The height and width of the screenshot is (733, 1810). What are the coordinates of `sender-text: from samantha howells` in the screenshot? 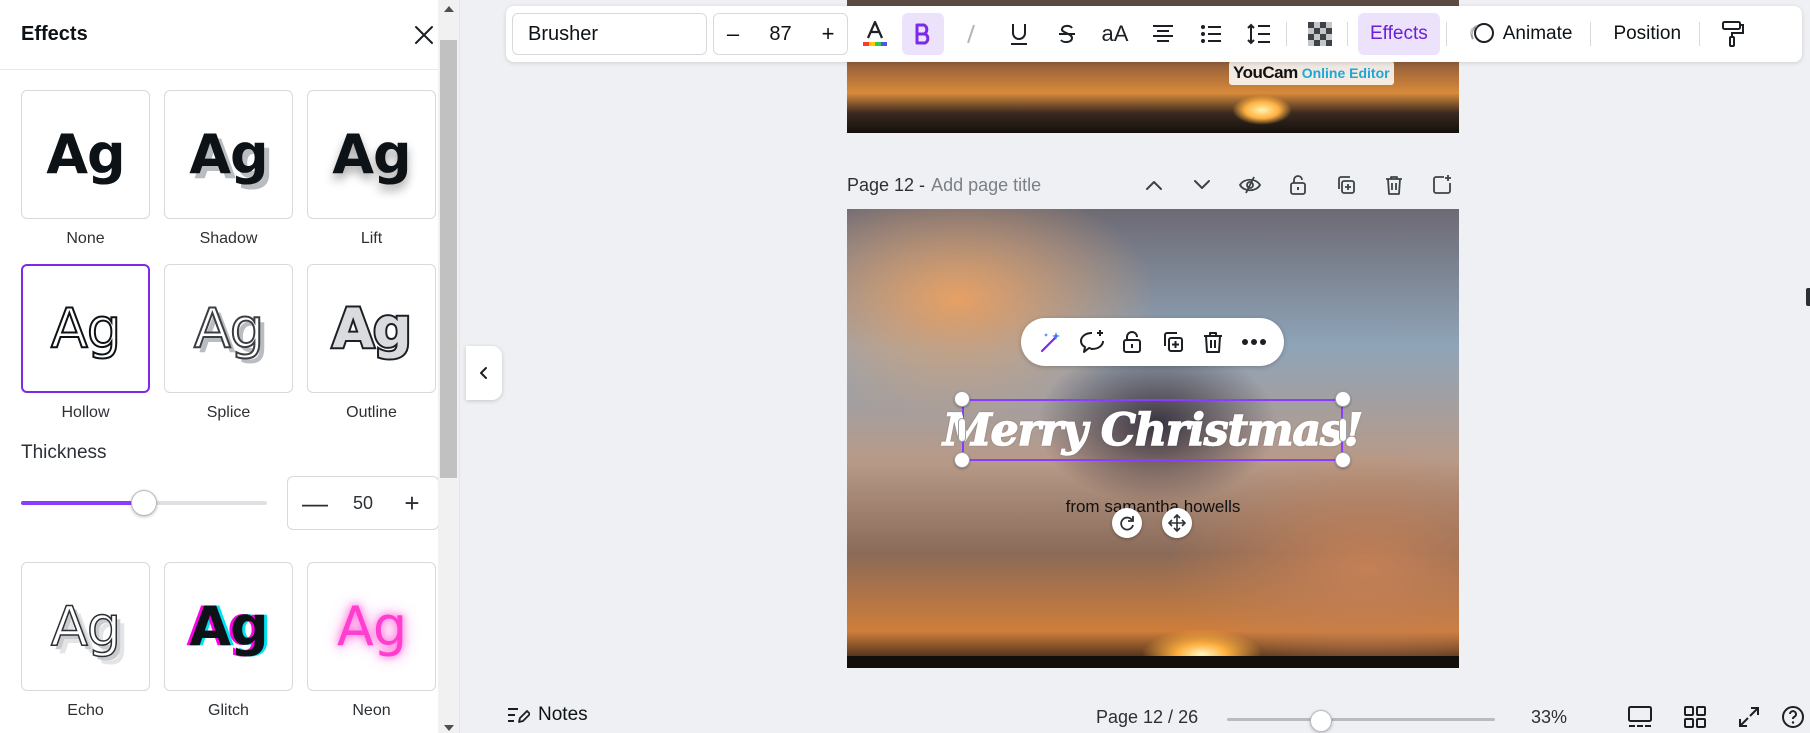 It's located at (1153, 507).